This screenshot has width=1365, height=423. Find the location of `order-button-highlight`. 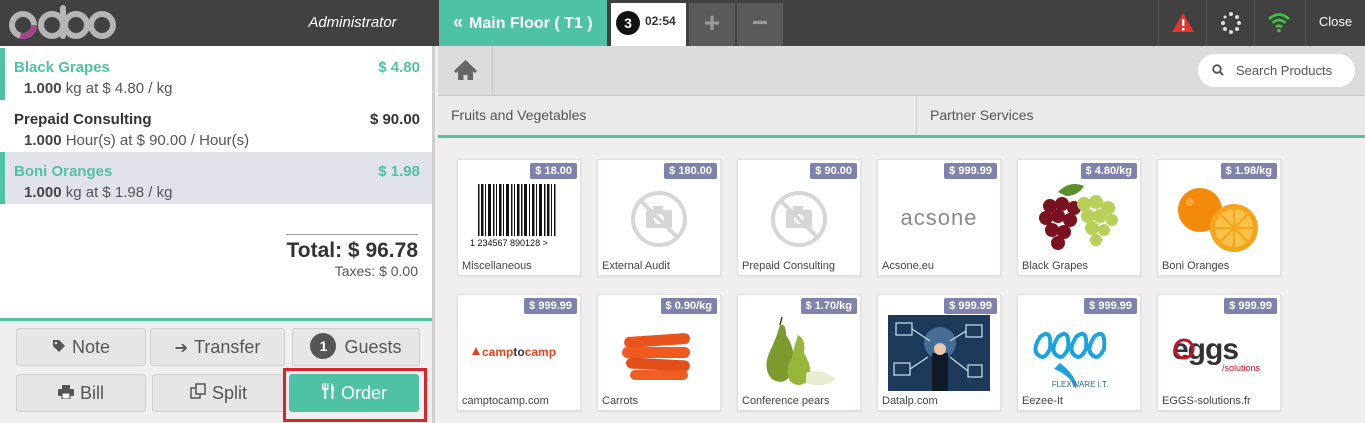

order-button-highlight is located at coordinates (355, 395).